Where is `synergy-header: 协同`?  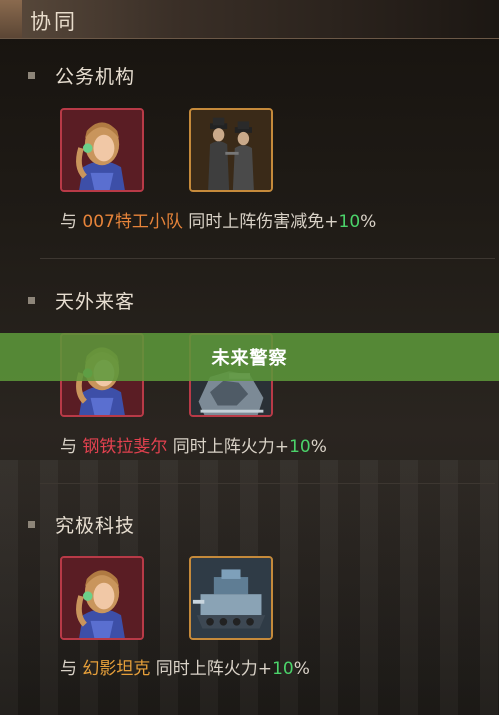
synergy-header: 协同 is located at coordinates (249, 19).